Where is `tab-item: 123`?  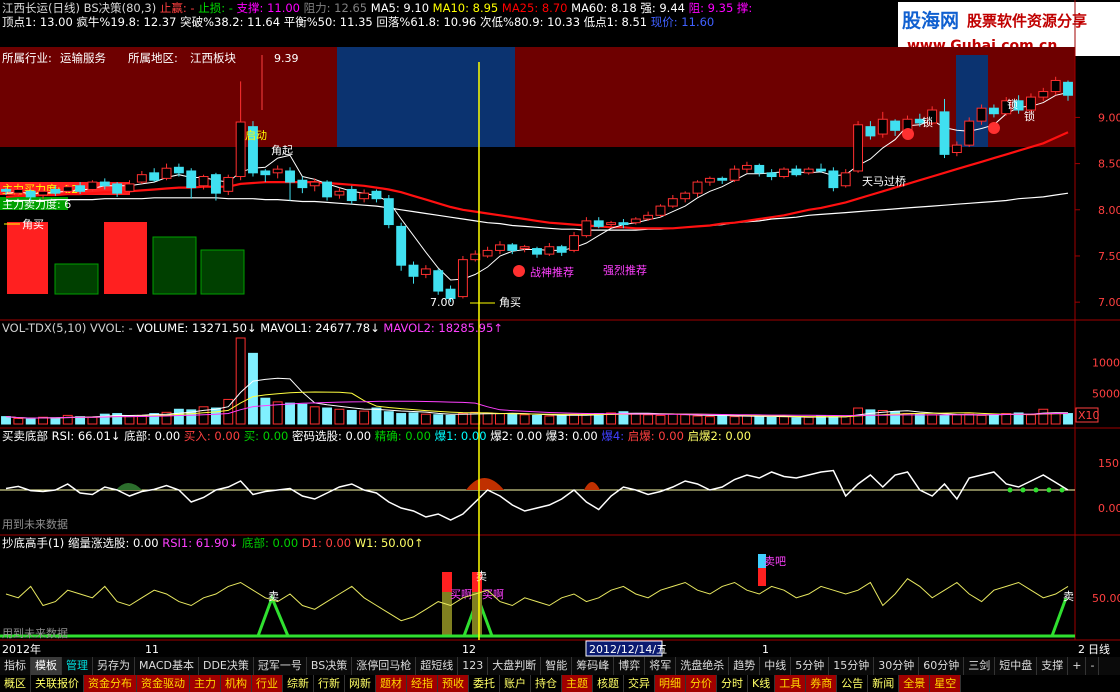
tab-item: 123 is located at coordinates (473, 666).